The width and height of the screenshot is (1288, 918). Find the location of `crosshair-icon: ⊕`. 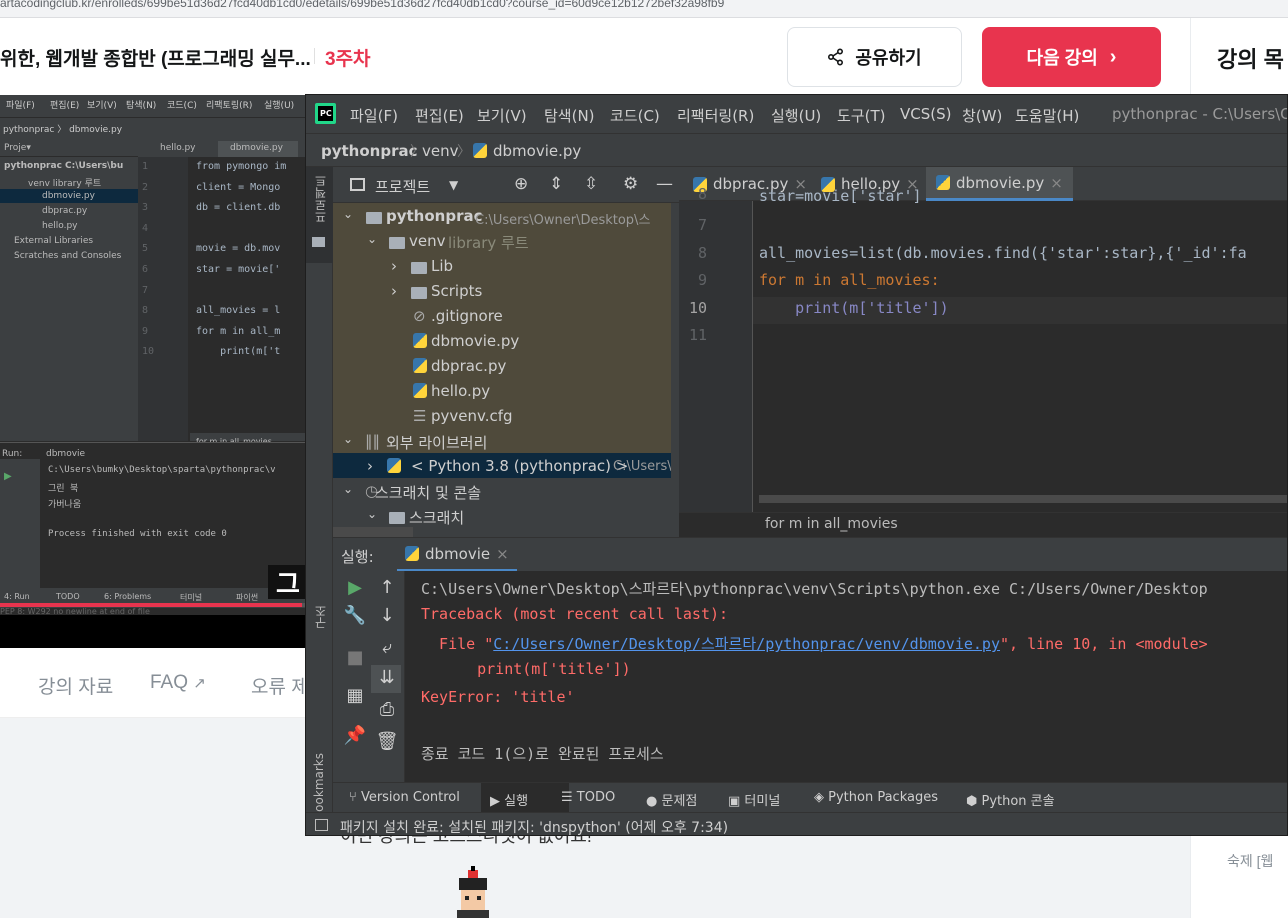

crosshair-icon: ⊕ is located at coordinates (521, 184).